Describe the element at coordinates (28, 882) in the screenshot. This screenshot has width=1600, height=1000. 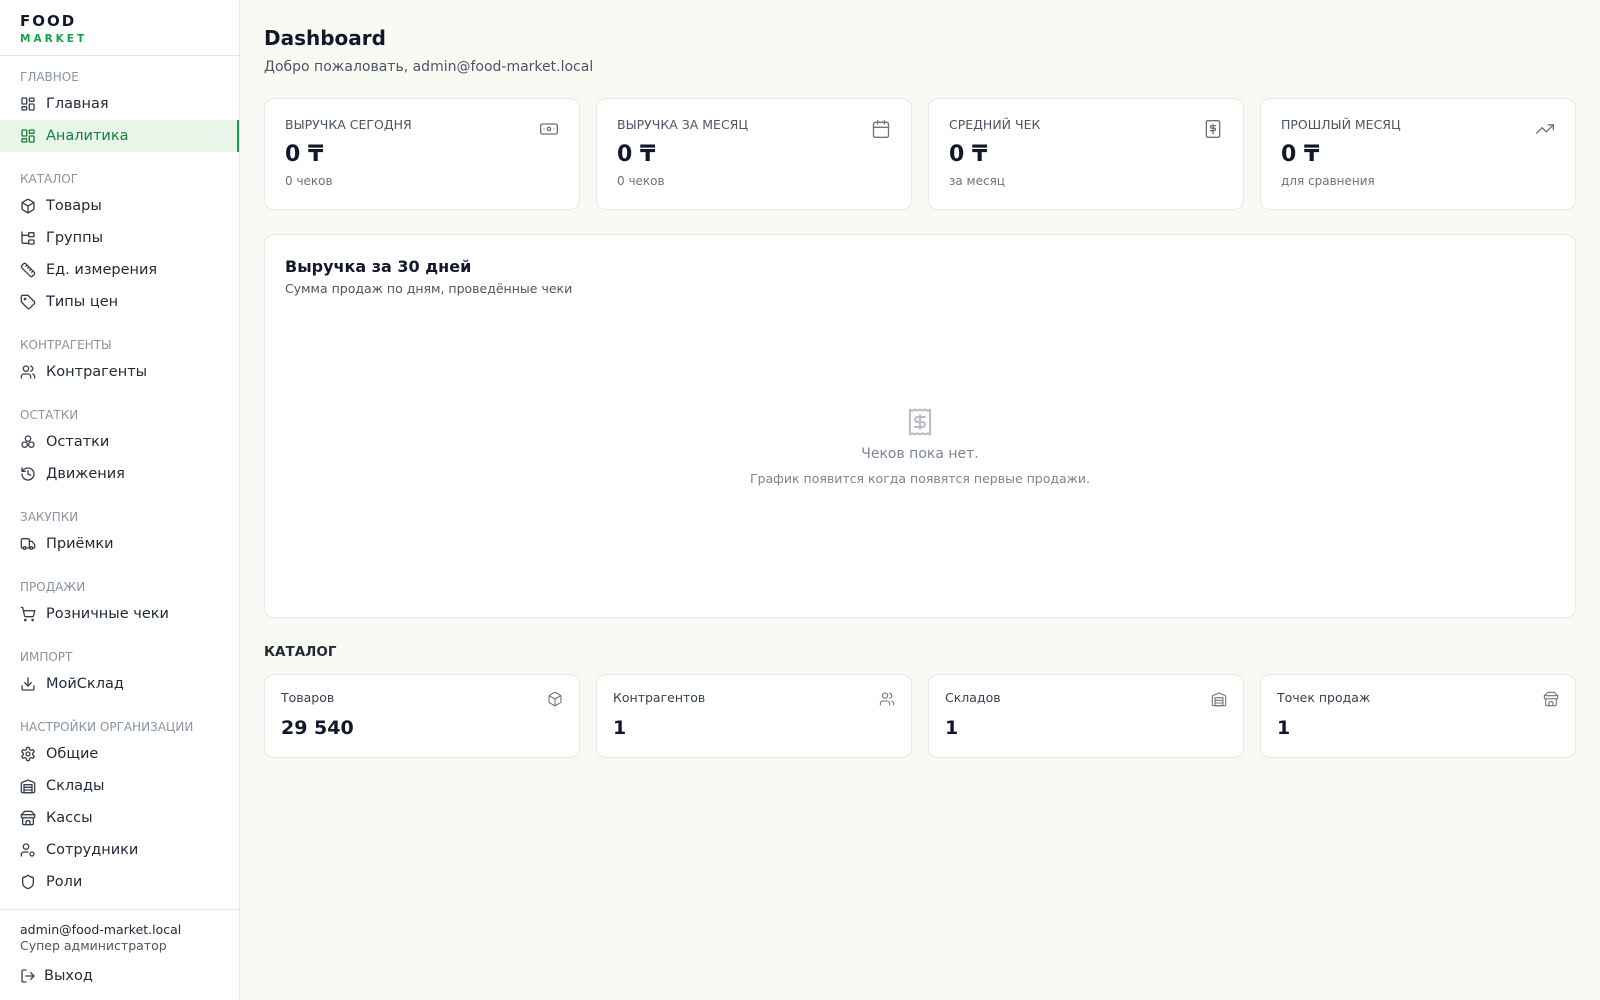
I see `shield-icon` at that location.